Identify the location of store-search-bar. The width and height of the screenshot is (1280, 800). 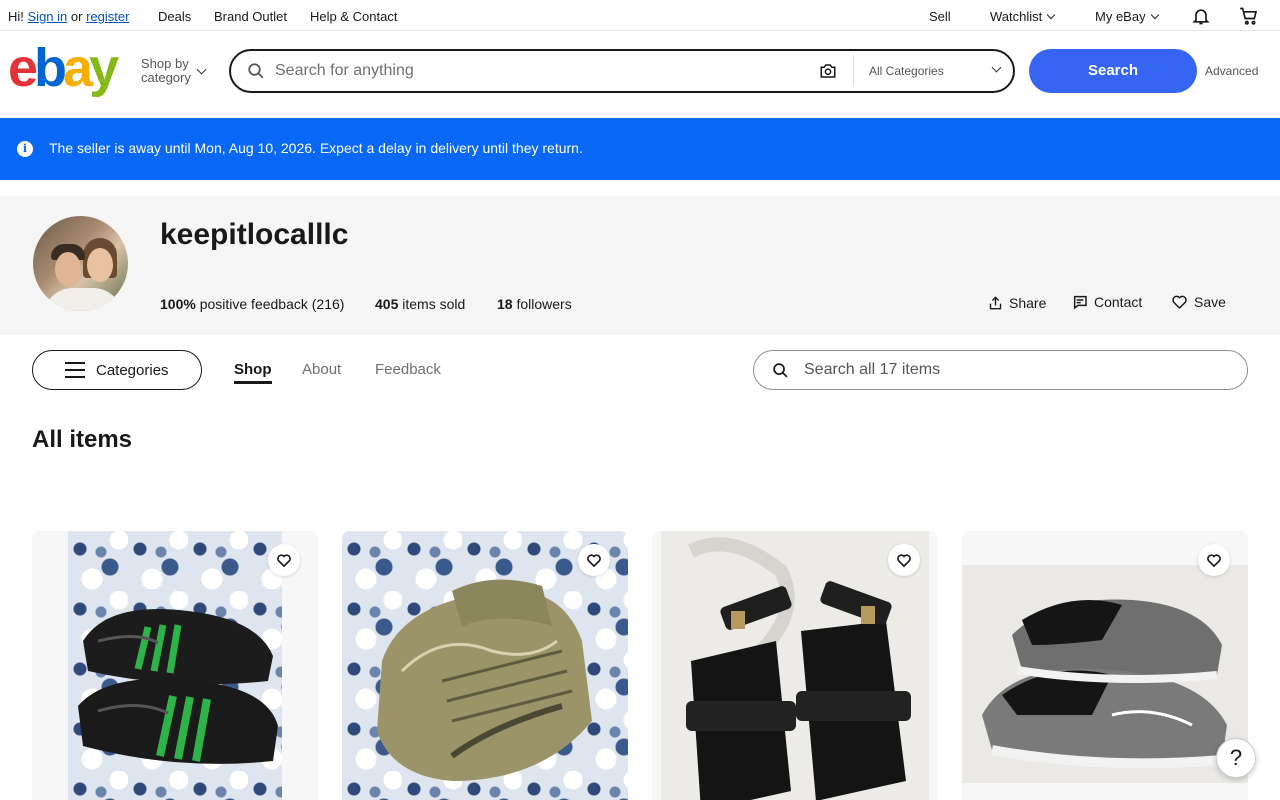
(1000, 370).